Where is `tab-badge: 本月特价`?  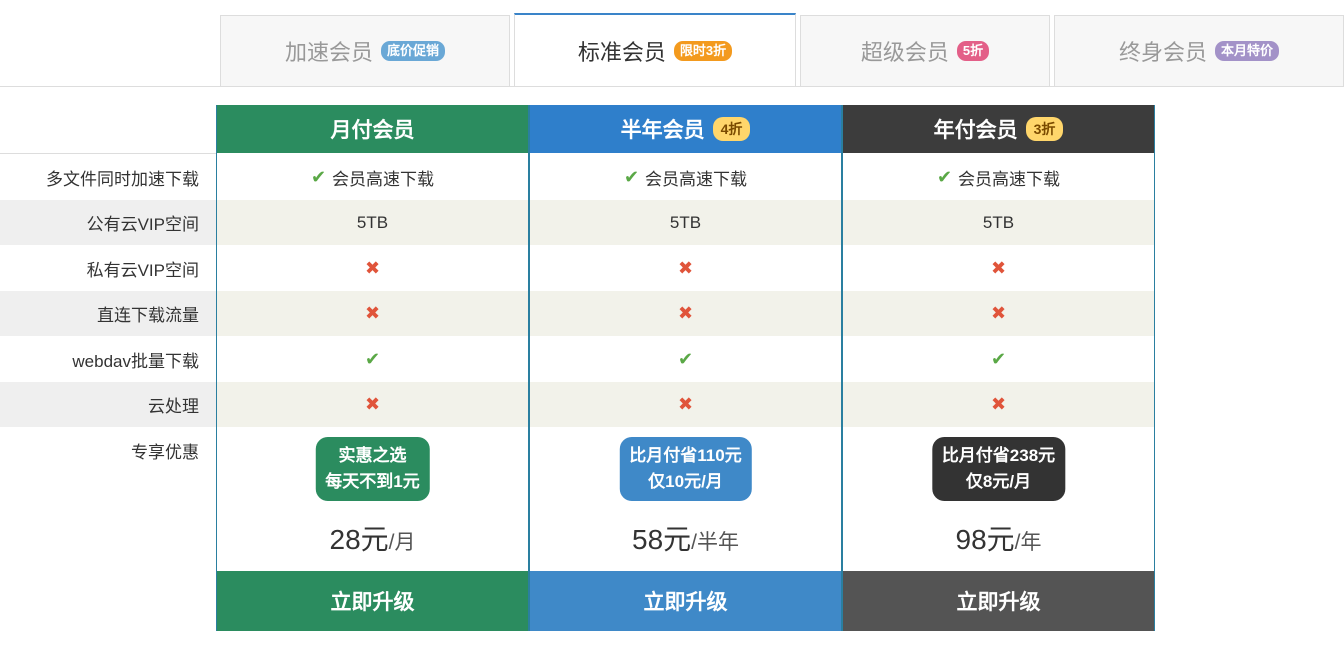 tab-badge: 本月特价 is located at coordinates (1247, 51).